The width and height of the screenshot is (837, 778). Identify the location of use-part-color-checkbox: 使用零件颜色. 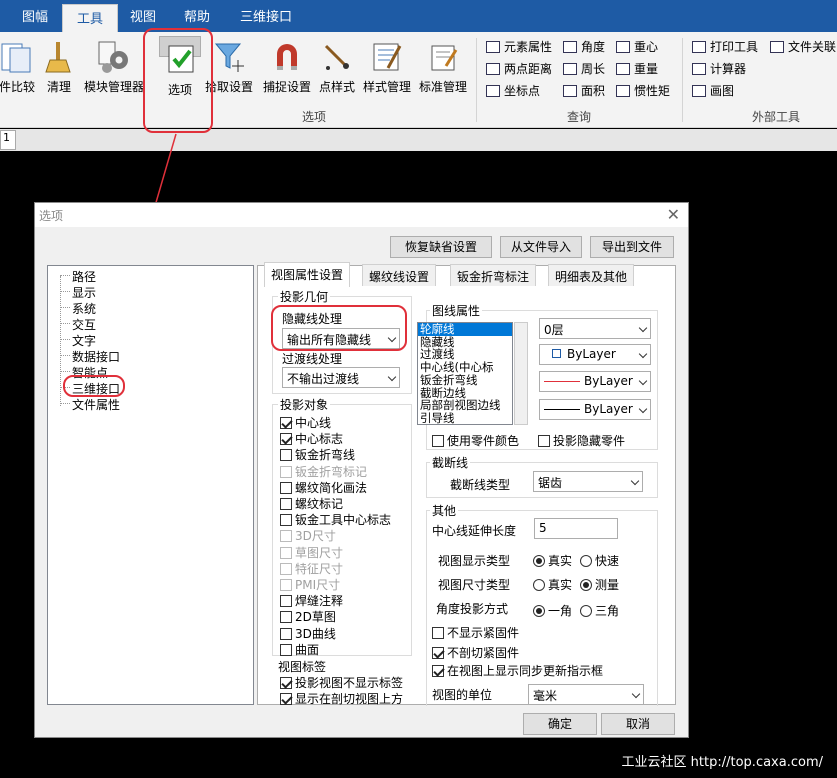
(475, 440).